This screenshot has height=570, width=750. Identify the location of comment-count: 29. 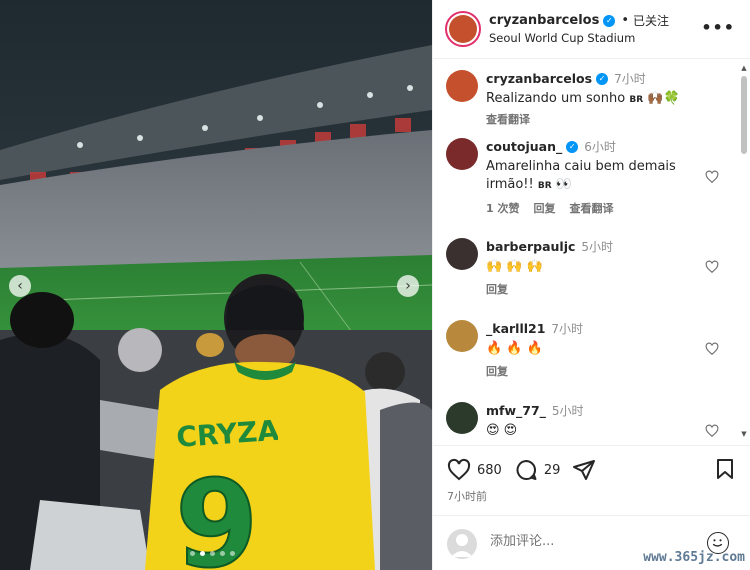
(552, 470).